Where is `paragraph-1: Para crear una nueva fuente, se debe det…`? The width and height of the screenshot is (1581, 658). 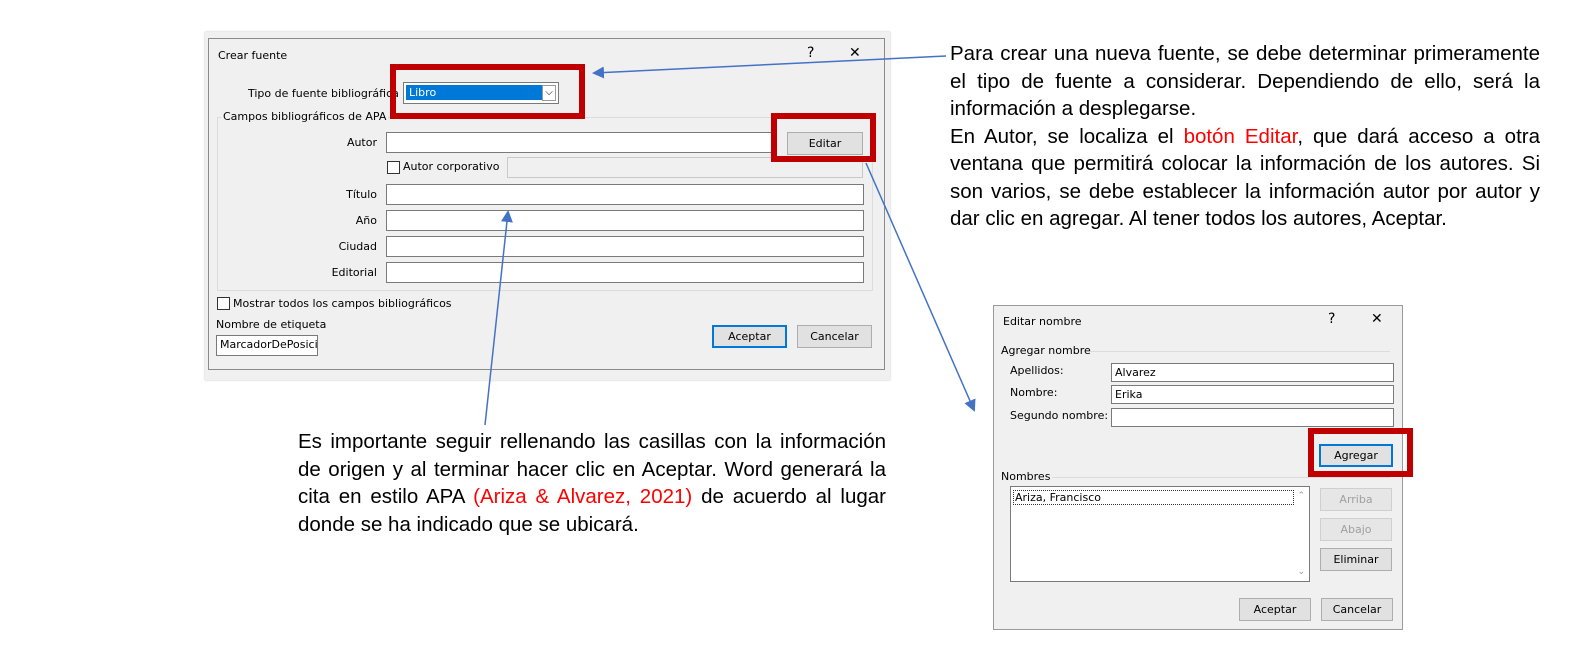
paragraph-1: Para crear una nueva fuente, se debe det… is located at coordinates (1245, 81).